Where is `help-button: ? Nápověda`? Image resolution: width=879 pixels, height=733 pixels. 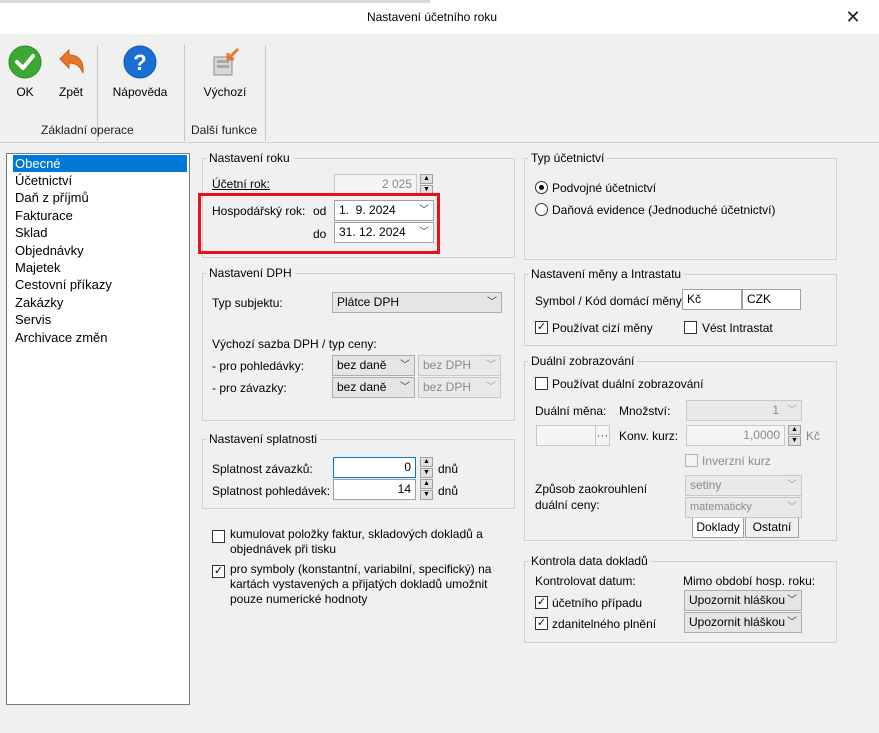
help-button: ? Nápověda is located at coordinates (140, 72).